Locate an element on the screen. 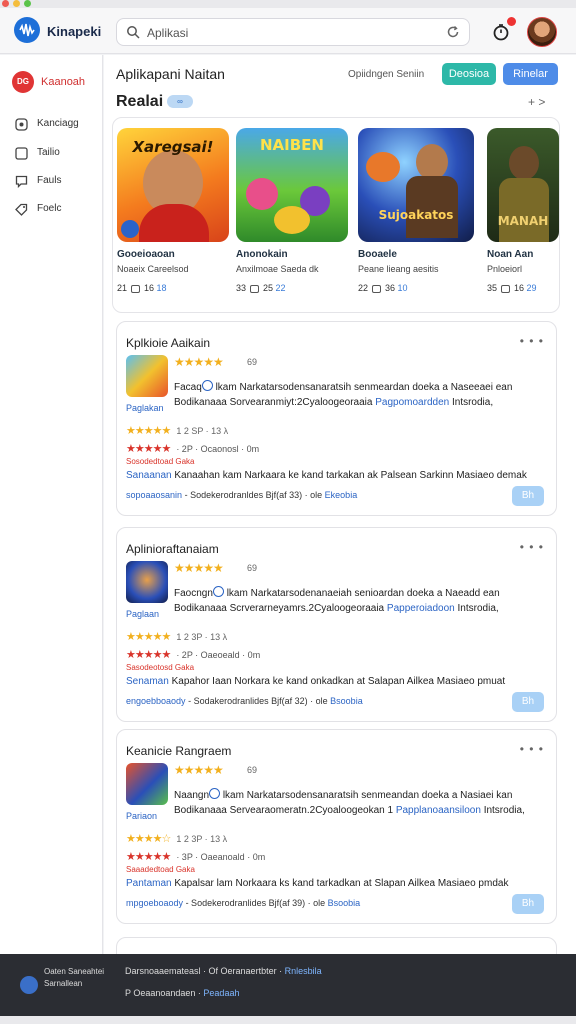 The height and width of the screenshot is (1024, 576). top-bar: Kinapeki Aplikasi is located at coordinates (288, 31).